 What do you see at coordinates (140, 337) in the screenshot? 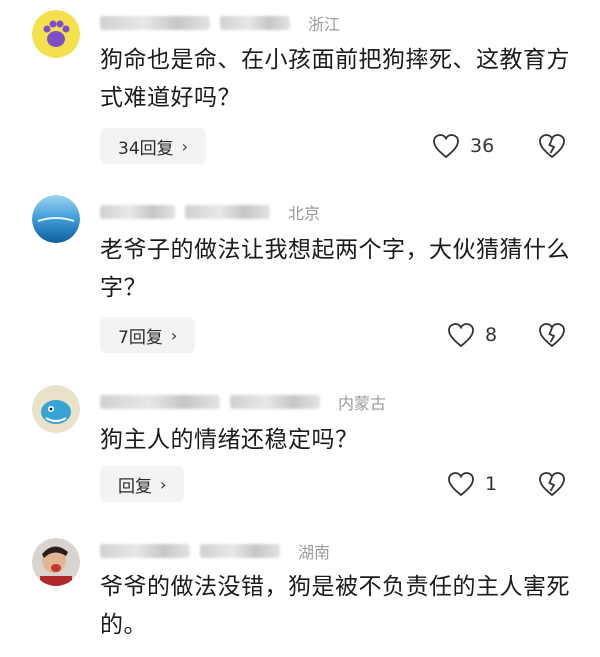
I see `reply-label: 7回复` at bounding box center [140, 337].